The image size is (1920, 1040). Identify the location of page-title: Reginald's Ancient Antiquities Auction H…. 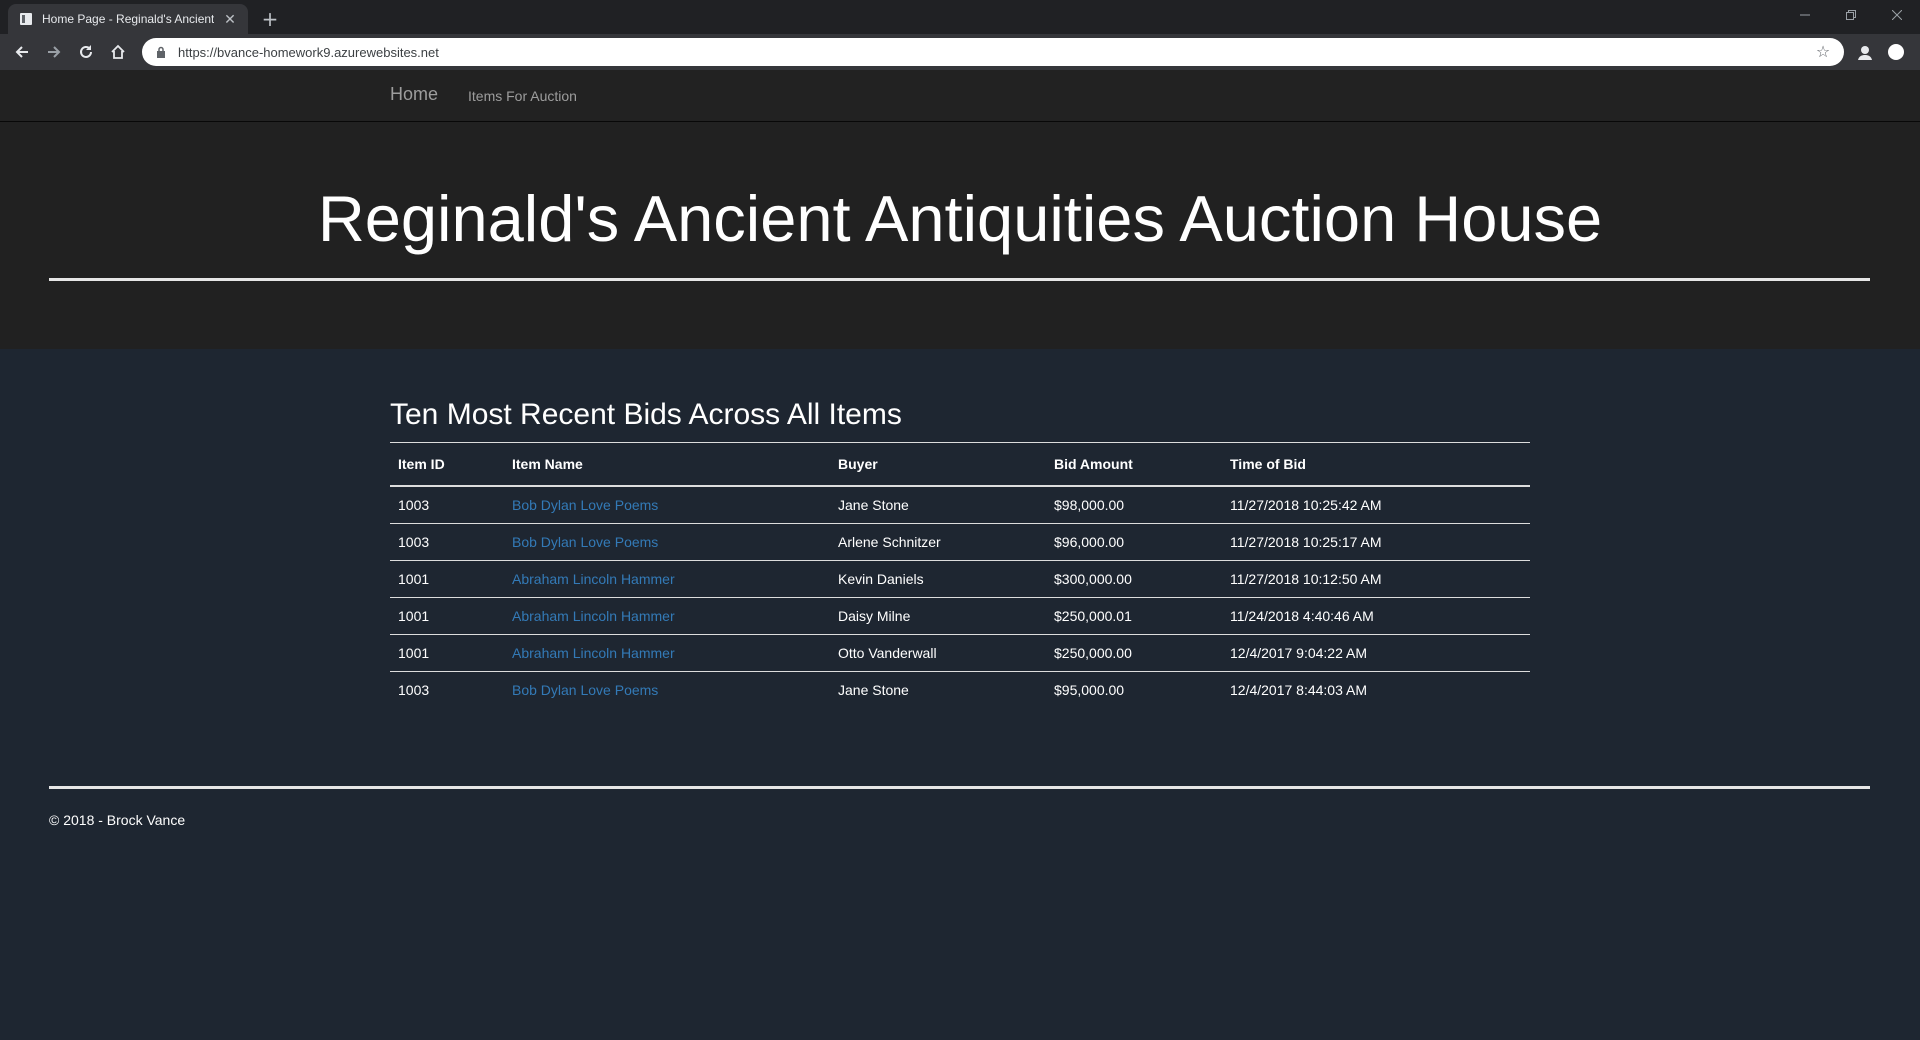
(960, 218).